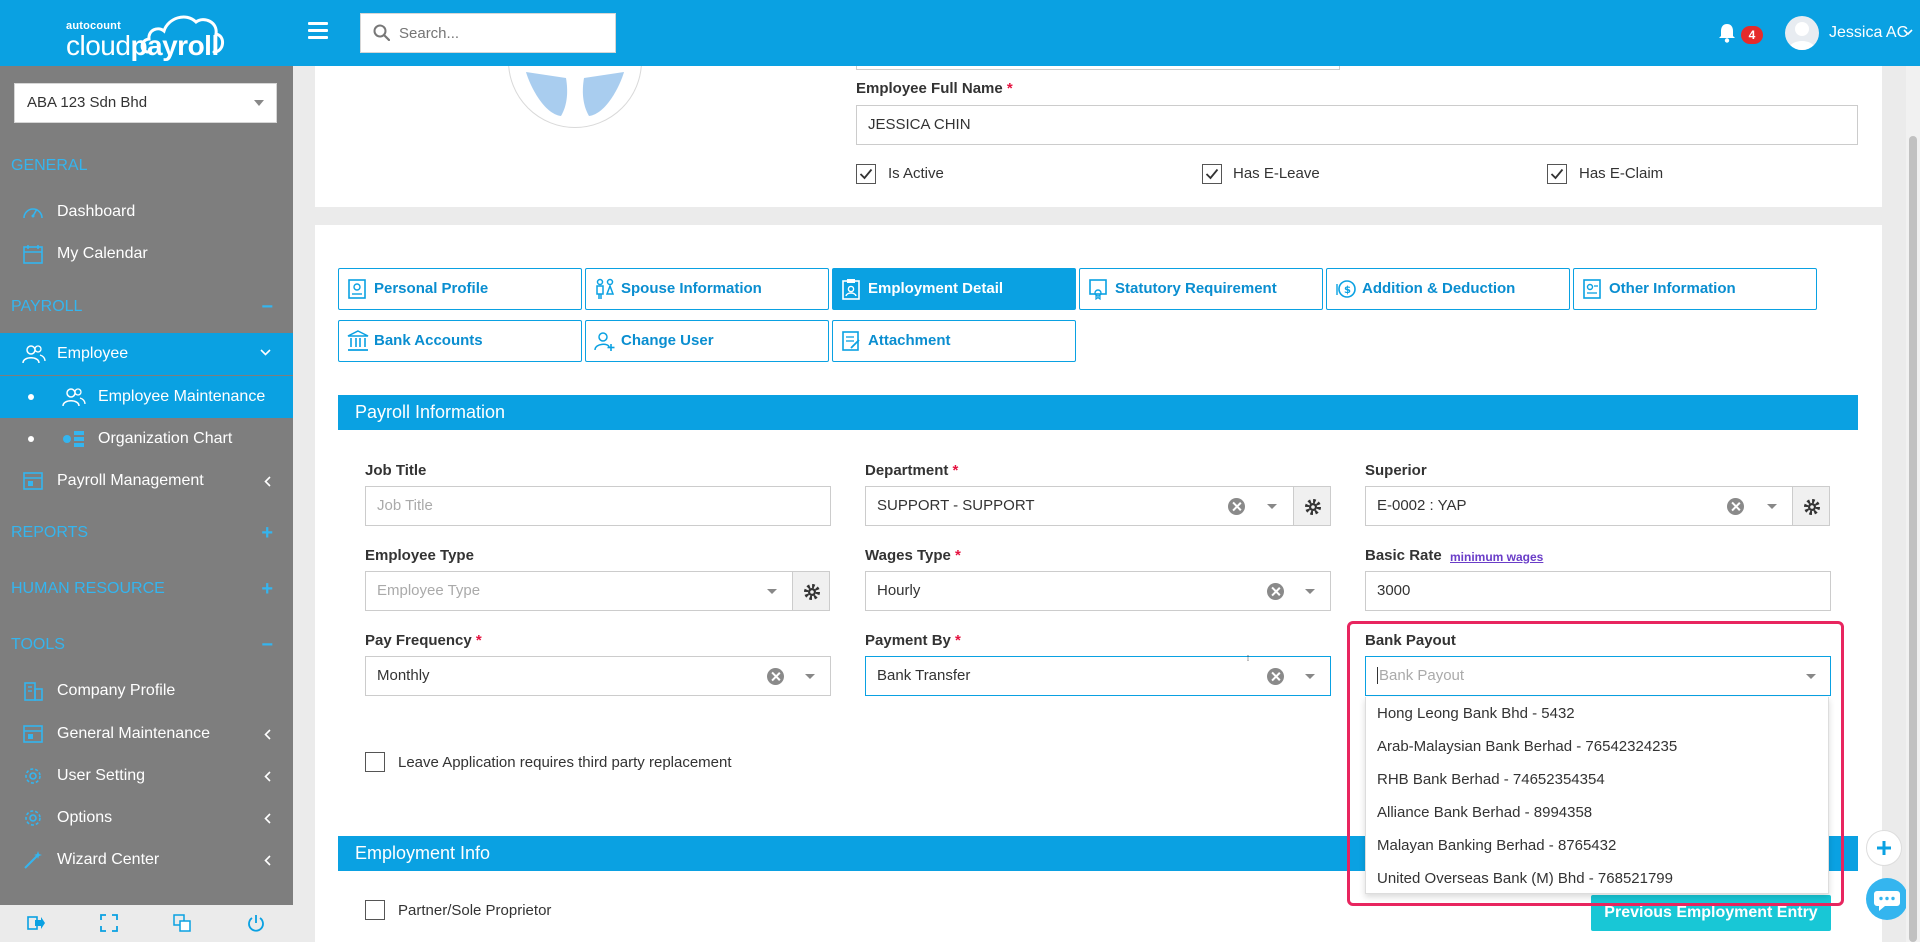 Image resolution: width=1920 pixels, height=942 pixels. What do you see at coordinates (579, 591) in the screenshot?
I see `employee-type-select: Employee Type` at bounding box center [579, 591].